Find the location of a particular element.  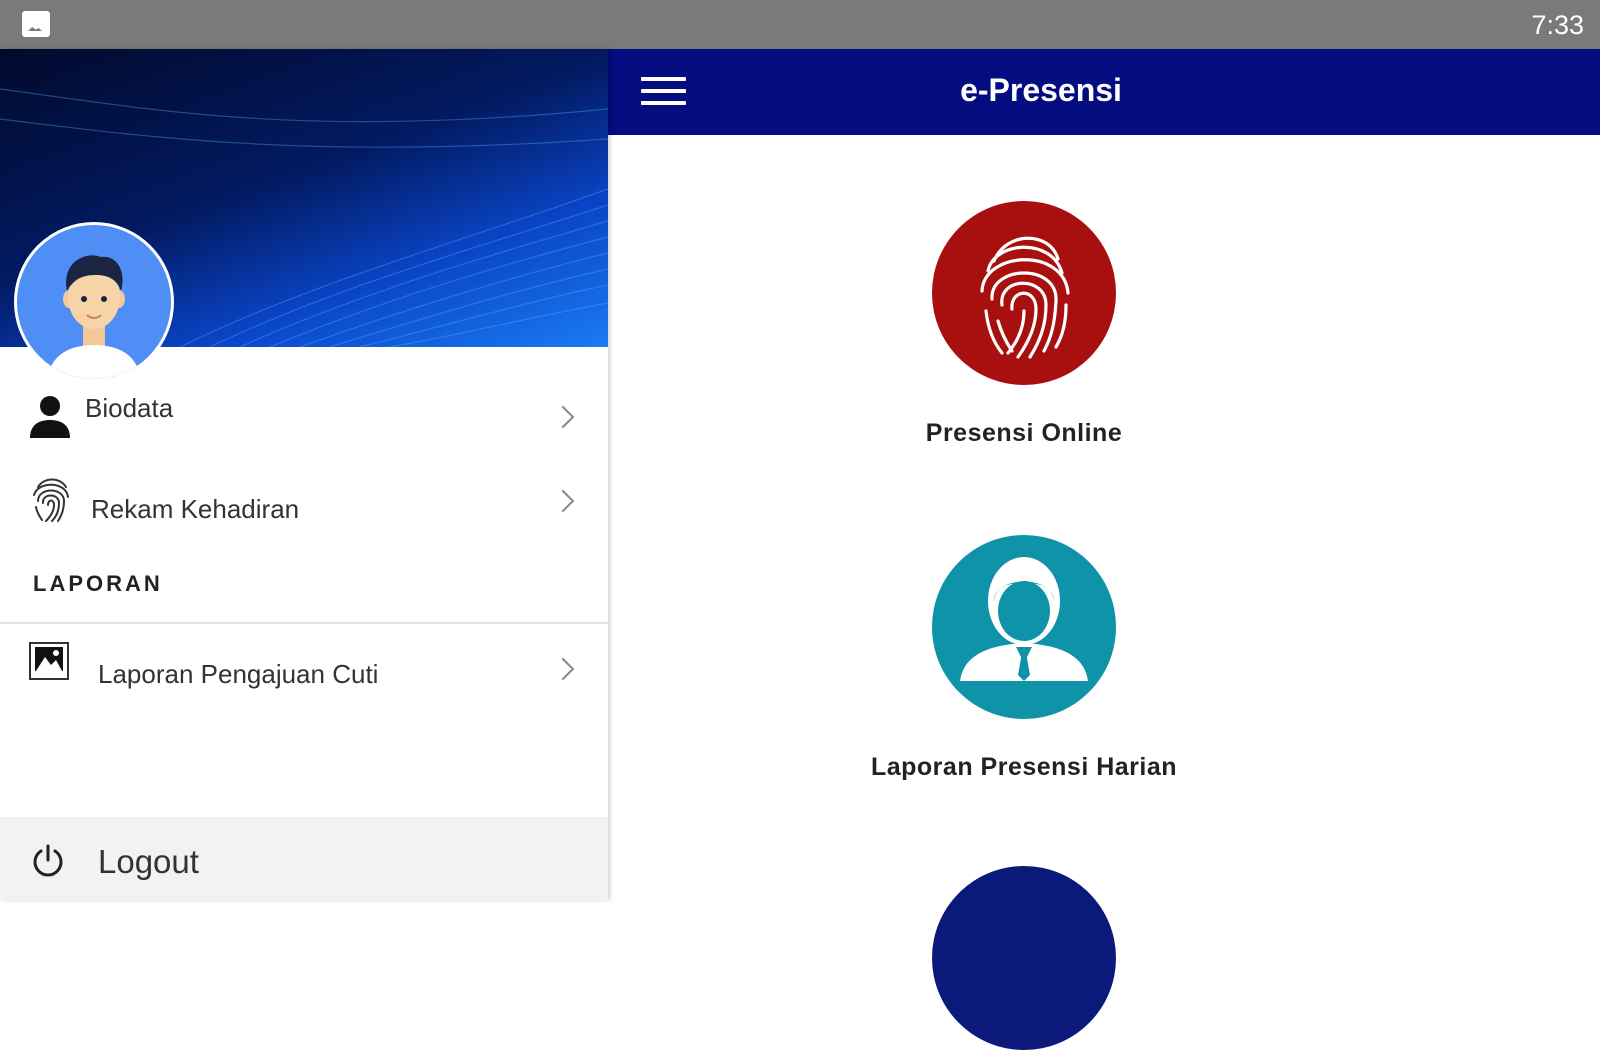

power-icon is located at coordinates (48, 860).